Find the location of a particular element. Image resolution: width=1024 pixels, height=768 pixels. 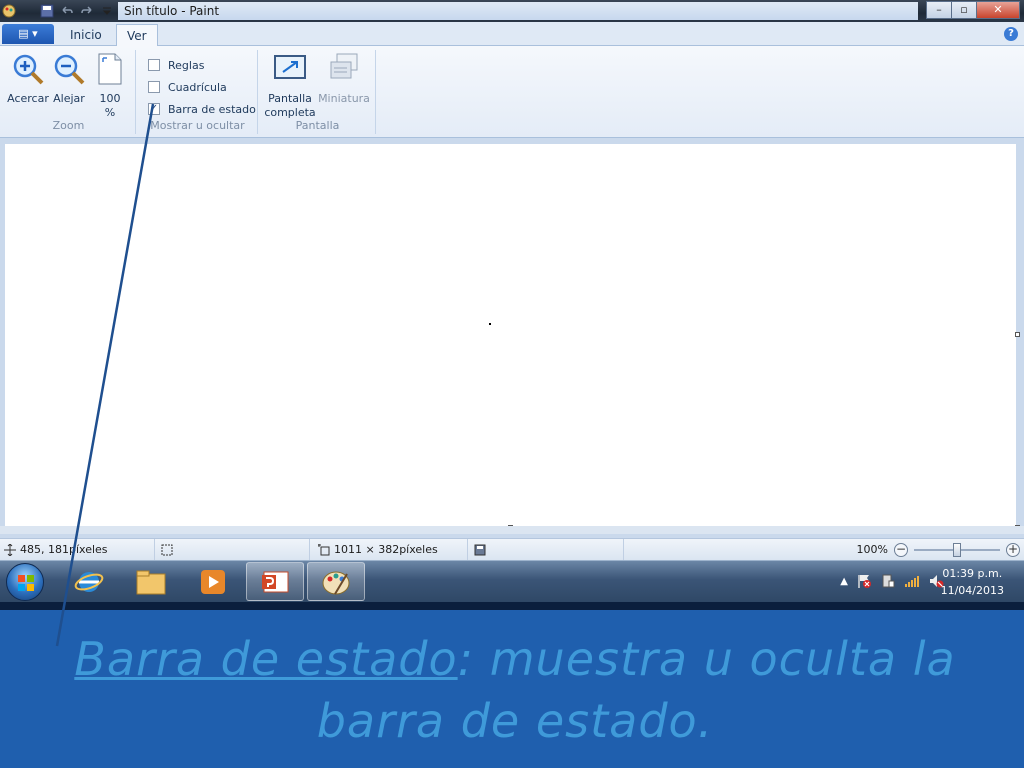

tab-ver: Ver is located at coordinates (137, 35).